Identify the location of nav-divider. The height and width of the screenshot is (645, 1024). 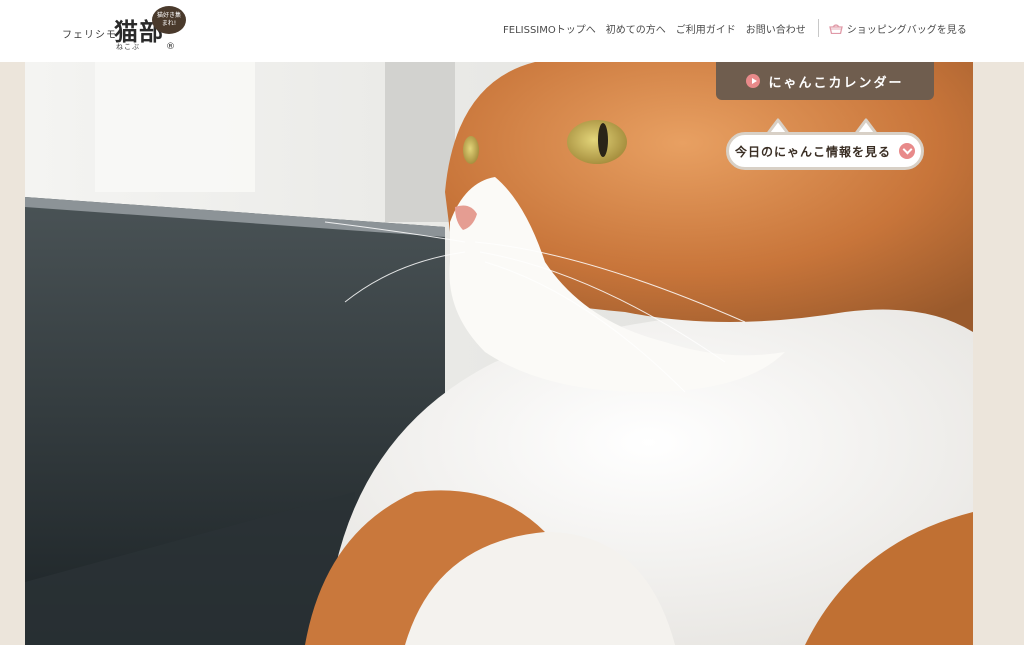
(818, 28).